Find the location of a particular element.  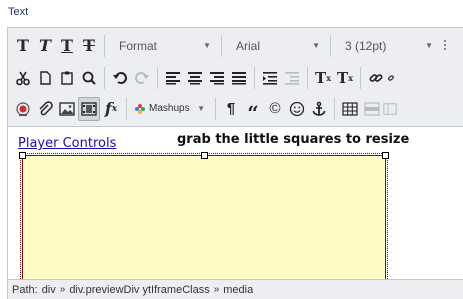

clipboard-icon is located at coordinates (67, 78).